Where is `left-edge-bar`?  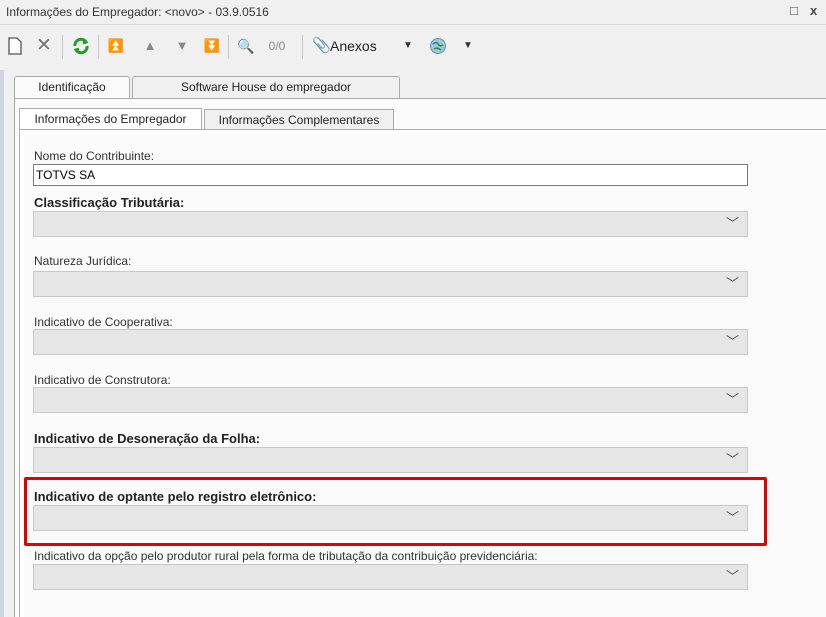 left-edge-bar is located at coordinates (2, 343).